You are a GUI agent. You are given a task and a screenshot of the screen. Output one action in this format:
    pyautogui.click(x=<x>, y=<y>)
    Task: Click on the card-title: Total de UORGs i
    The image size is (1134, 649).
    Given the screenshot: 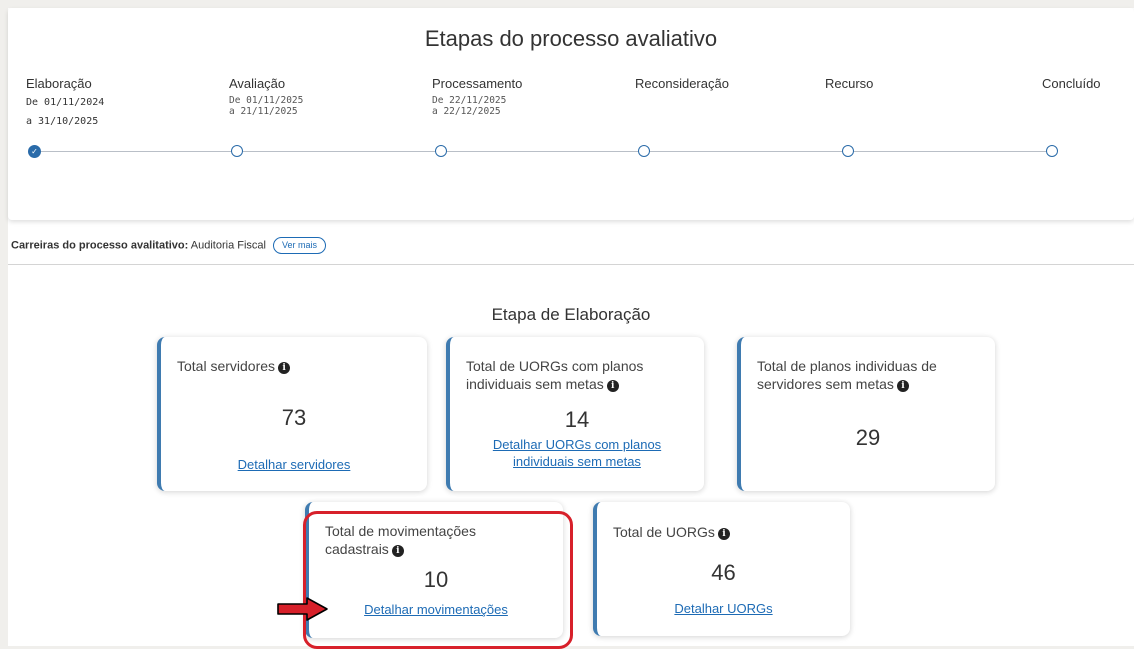 What is the action you would take?
    pyautogui.click(x=722, y=532)
    